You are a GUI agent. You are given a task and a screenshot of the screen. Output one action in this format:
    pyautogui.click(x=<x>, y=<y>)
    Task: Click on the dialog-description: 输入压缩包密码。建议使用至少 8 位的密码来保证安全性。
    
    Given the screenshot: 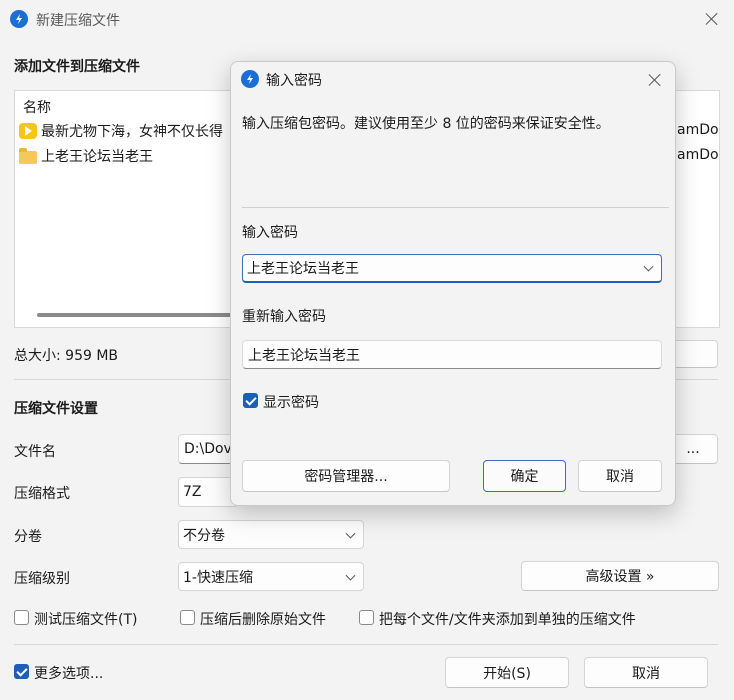 What is the action you would take?
    pyautogui.click(x=426, y=124)
    